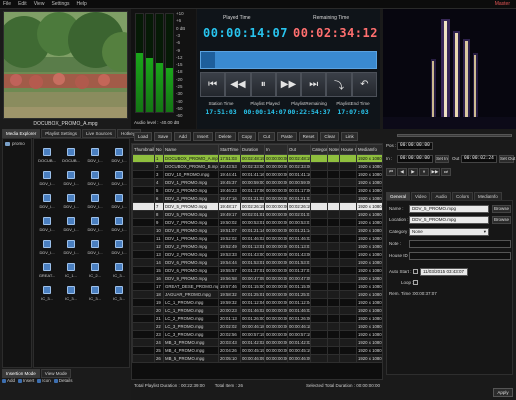 This screenshot has width=516, height=400. What do you see at coordinates (449, 220) in the screenshot?
I see `location-field: DDV_5_PROMO.mpg` at bounding box center [449, 220].